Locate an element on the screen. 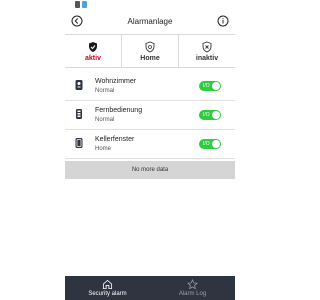  tab-home: Home is located at coordinates (150, 51).